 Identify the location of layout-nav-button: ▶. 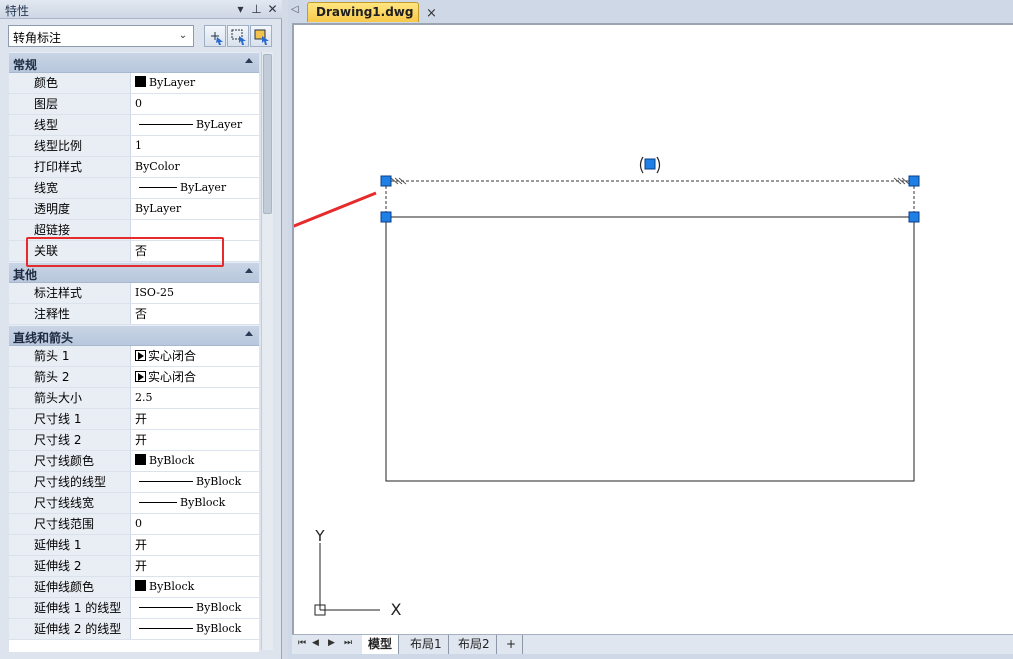
(331, 643).